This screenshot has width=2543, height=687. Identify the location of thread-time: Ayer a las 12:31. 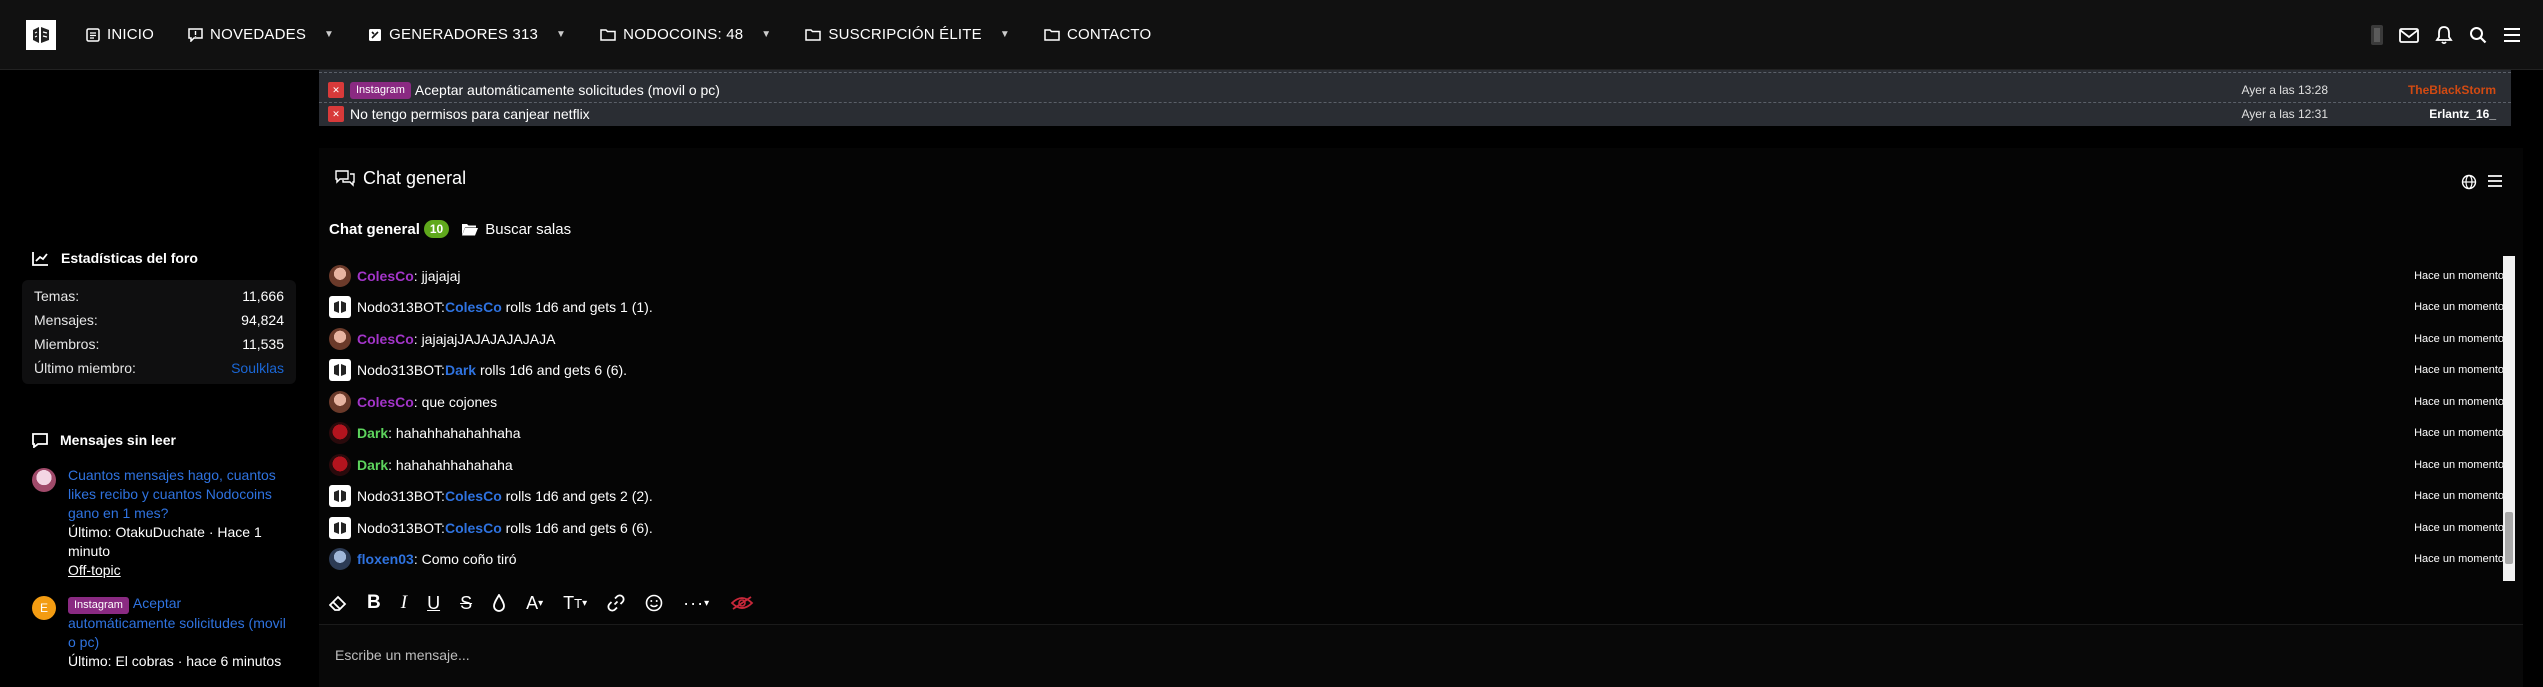
(2284, 114).